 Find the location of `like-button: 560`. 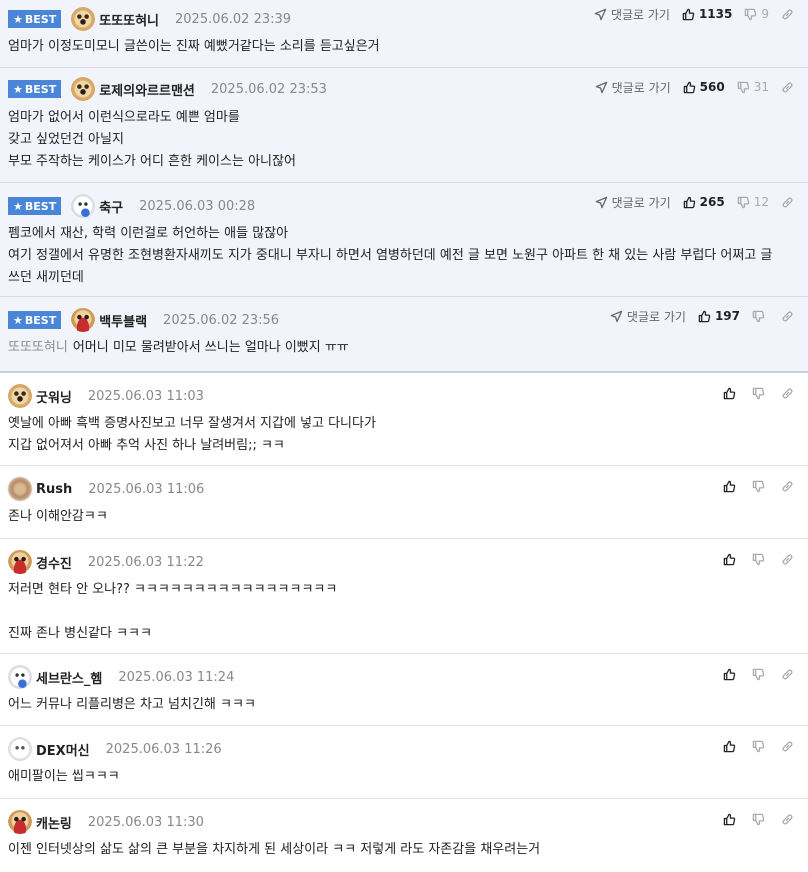

like-button: 560 is located at coordinates (704, 87).